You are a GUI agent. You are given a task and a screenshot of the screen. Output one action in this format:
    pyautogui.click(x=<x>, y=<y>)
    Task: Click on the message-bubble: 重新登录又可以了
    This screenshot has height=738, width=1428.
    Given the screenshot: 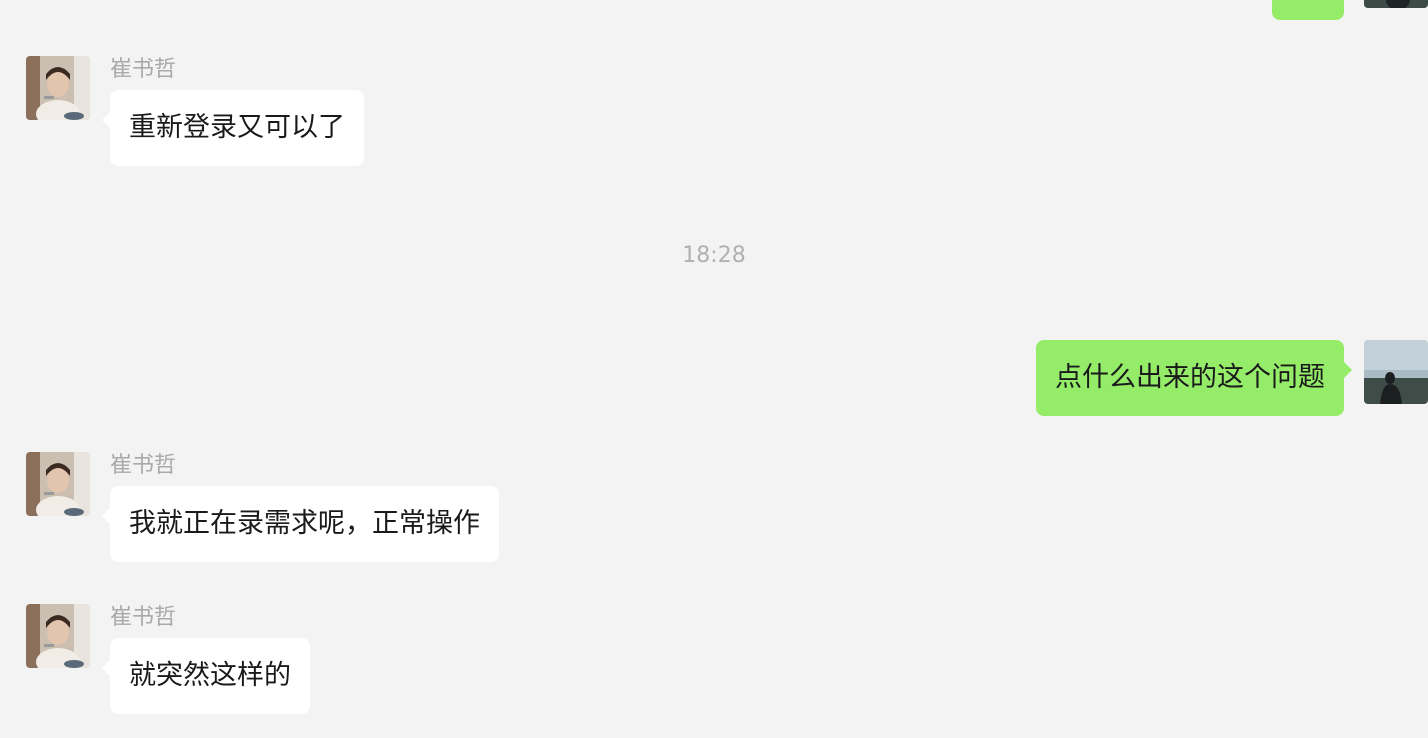 What is the action you would take?
    pyautogui.click(x=233, y=128)
    